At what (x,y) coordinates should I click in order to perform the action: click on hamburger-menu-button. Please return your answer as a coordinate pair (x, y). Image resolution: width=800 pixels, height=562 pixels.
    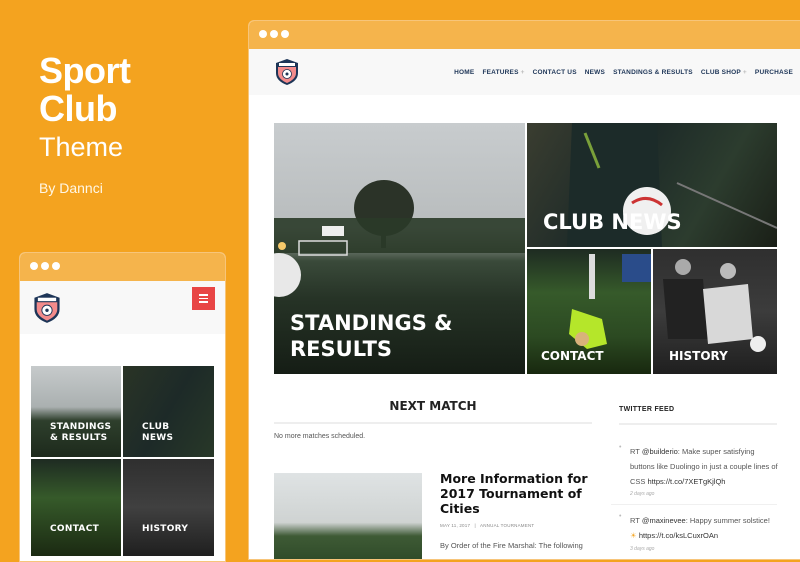
    Looking at the image, I should click on (203, 298).